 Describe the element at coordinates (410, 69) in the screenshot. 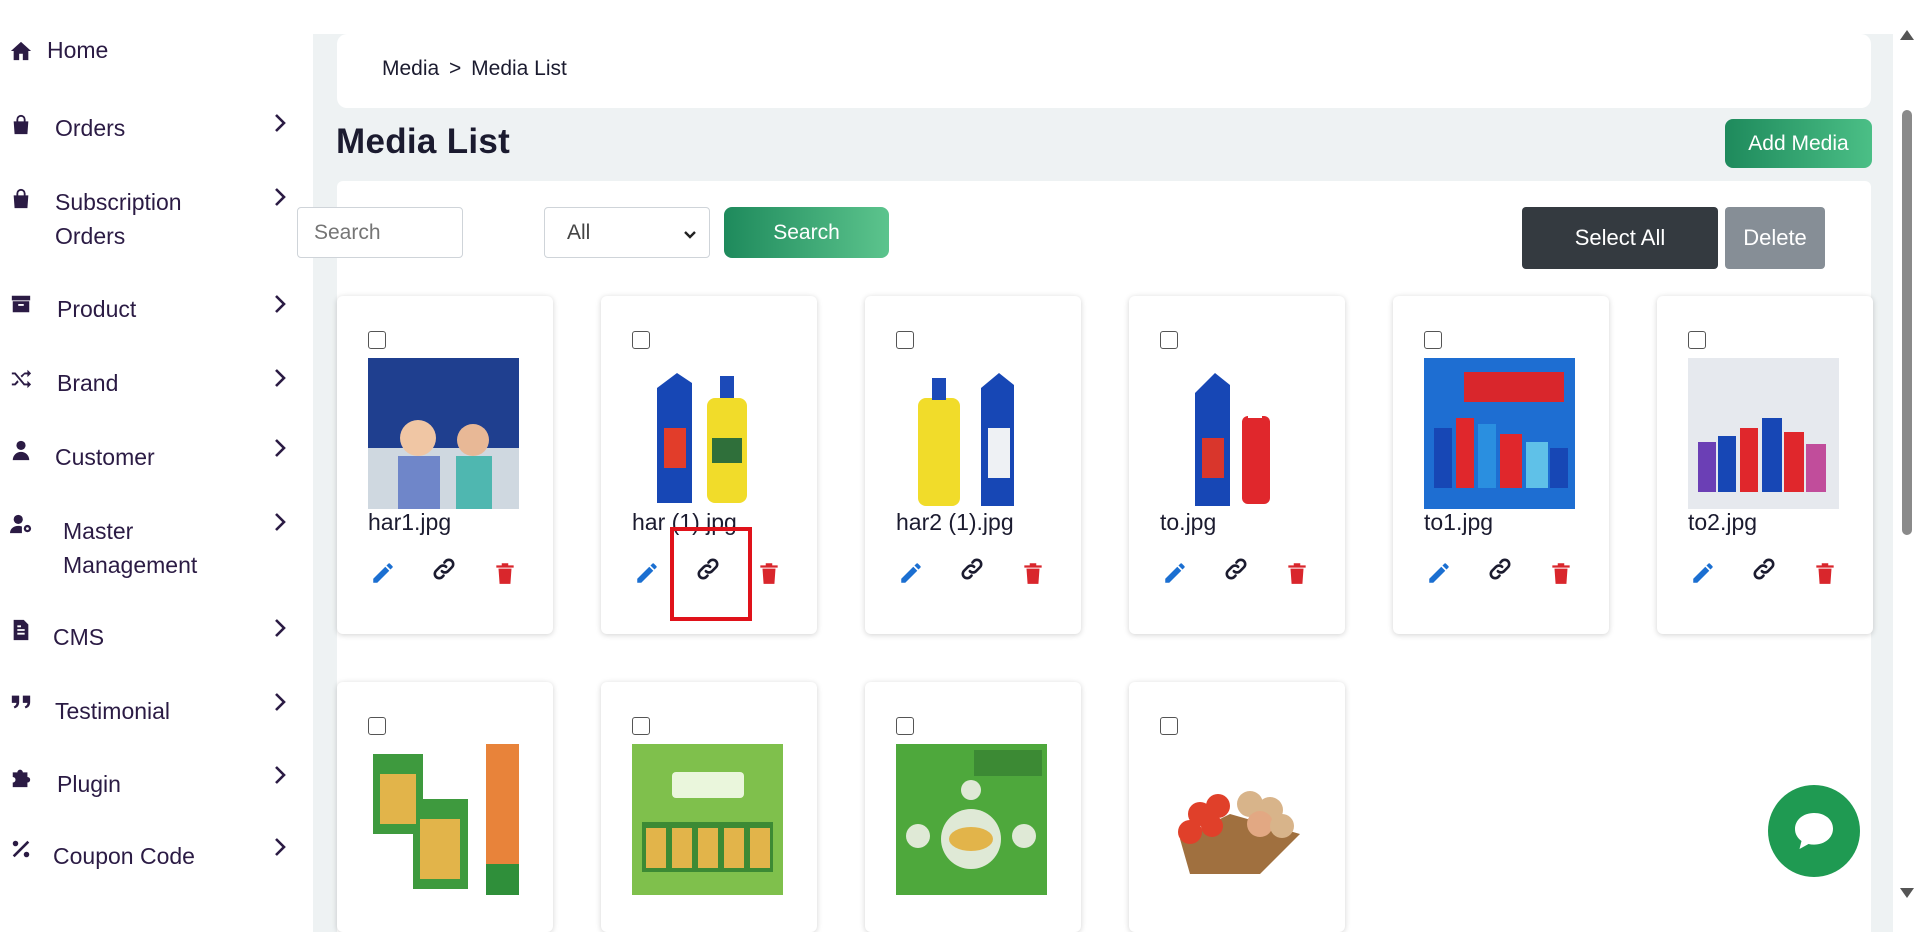

I see `breadcrumb-root: Media` at that location.